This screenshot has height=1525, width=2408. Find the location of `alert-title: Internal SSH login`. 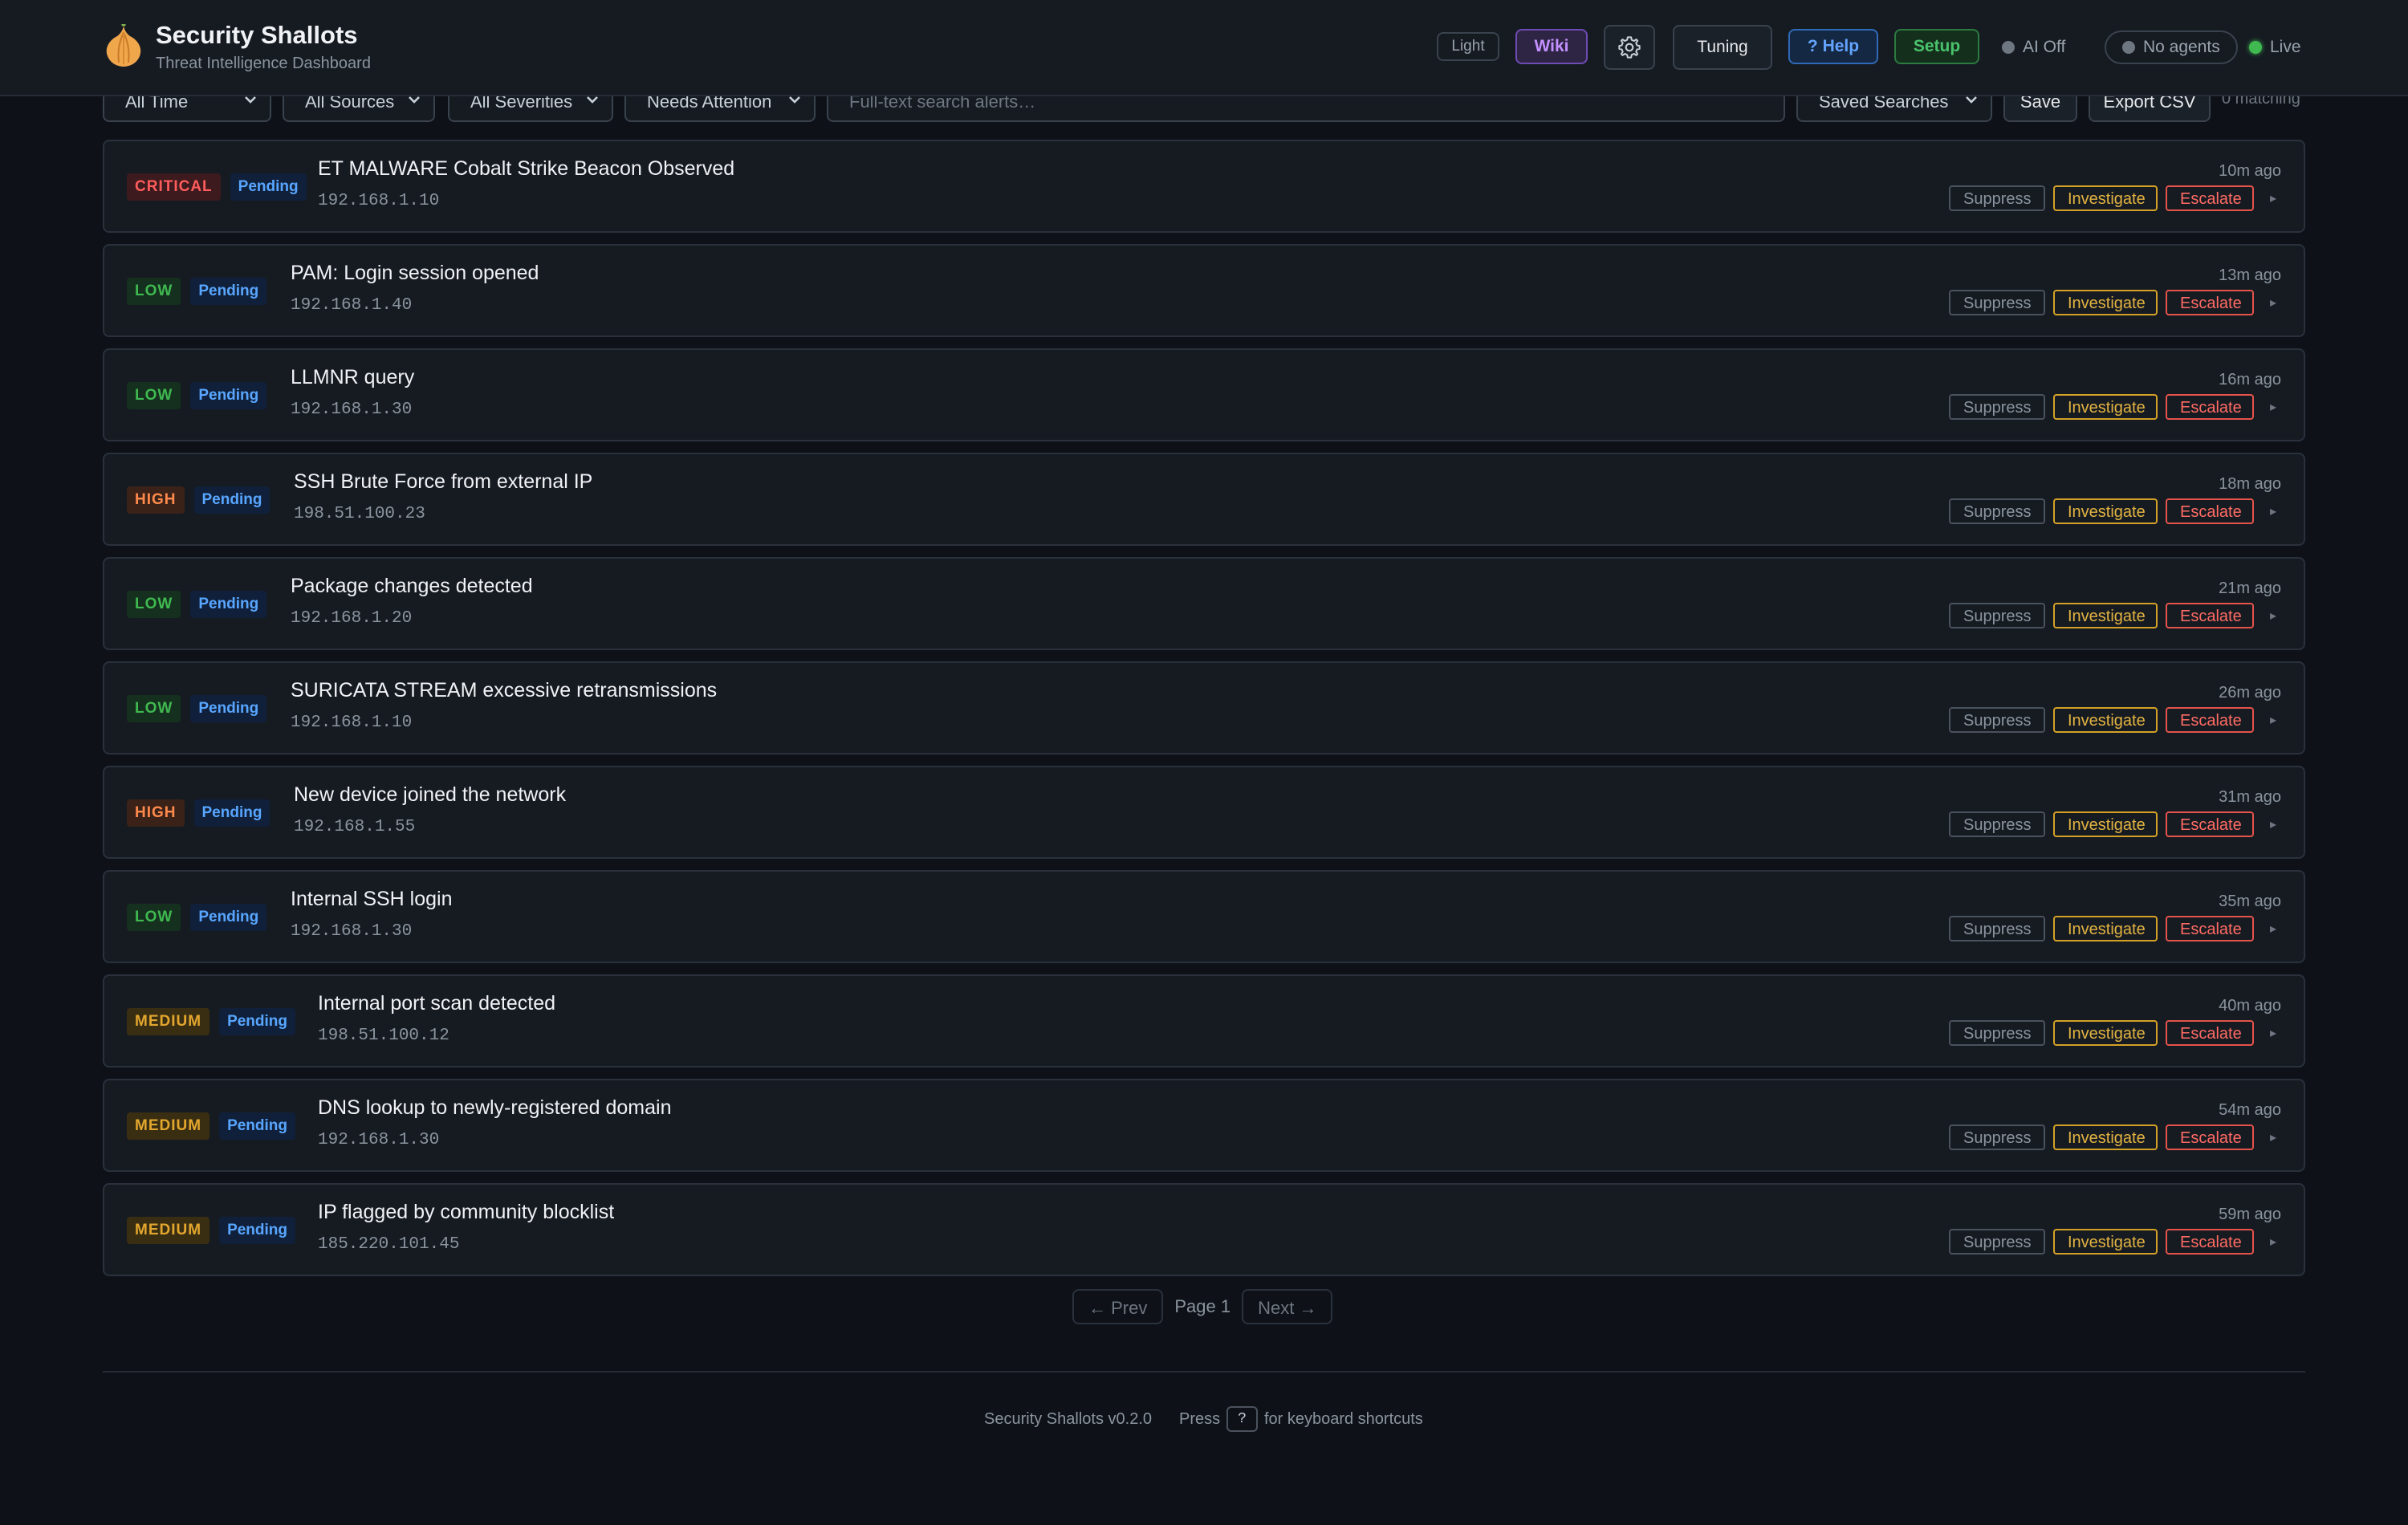

alert-title: Internal SSH login is located at coordinates (372, 900).